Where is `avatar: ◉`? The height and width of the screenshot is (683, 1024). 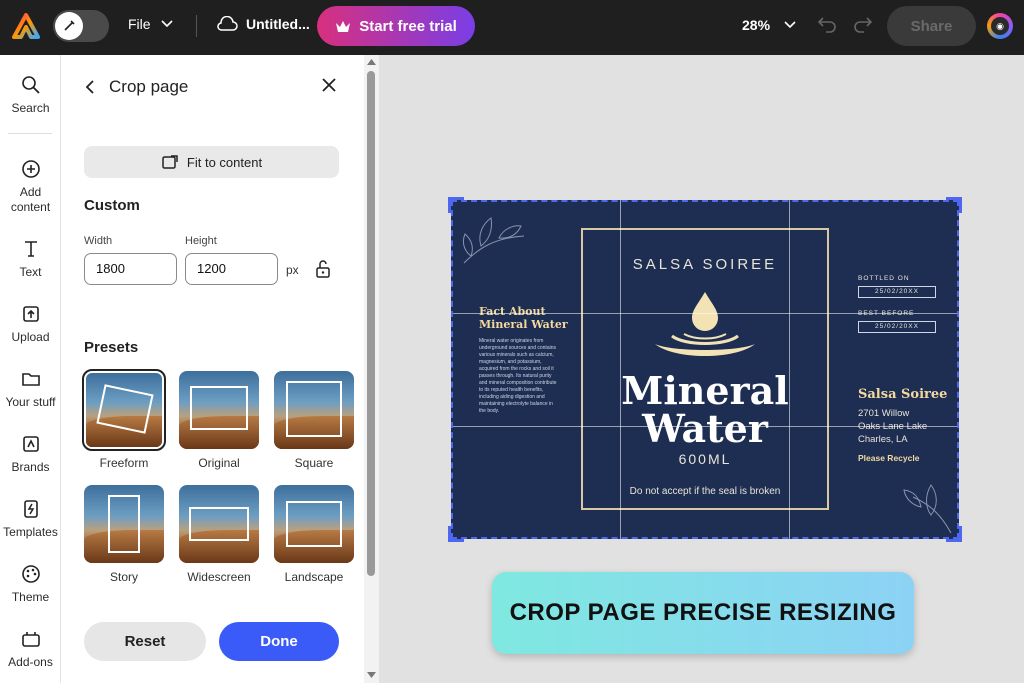
avatar: ◉ is located at coordinates (1000, 26).